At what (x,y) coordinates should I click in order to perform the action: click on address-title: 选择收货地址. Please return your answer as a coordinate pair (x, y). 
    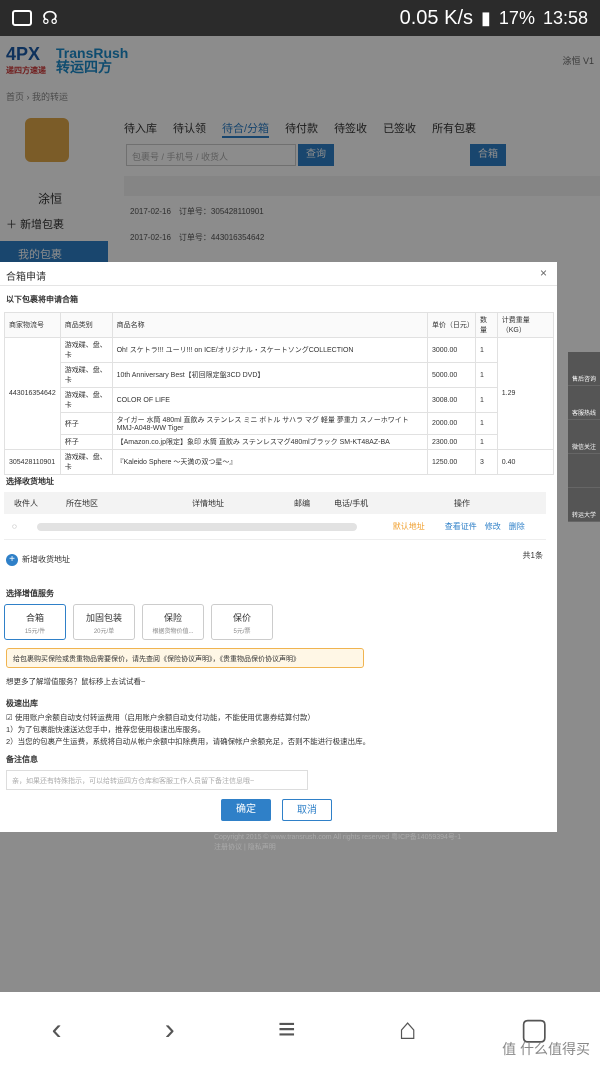
    Looking at the image, I should click on (30, 481).